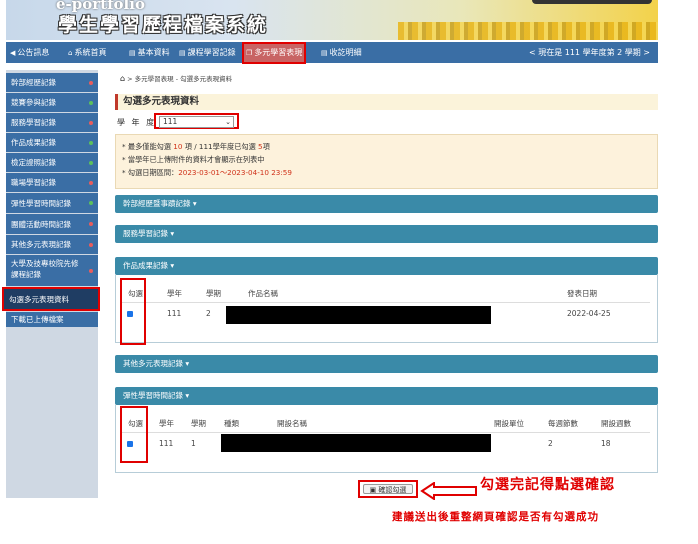 Image resolution: width=698 pixels, height=544 pixels. What do you see at coordinates (193, 159) in the screenshot?
I see `notice-line-2: * 當學年已上傳附件的資料才會顯示在列表中` at bounding box center [193, 159].